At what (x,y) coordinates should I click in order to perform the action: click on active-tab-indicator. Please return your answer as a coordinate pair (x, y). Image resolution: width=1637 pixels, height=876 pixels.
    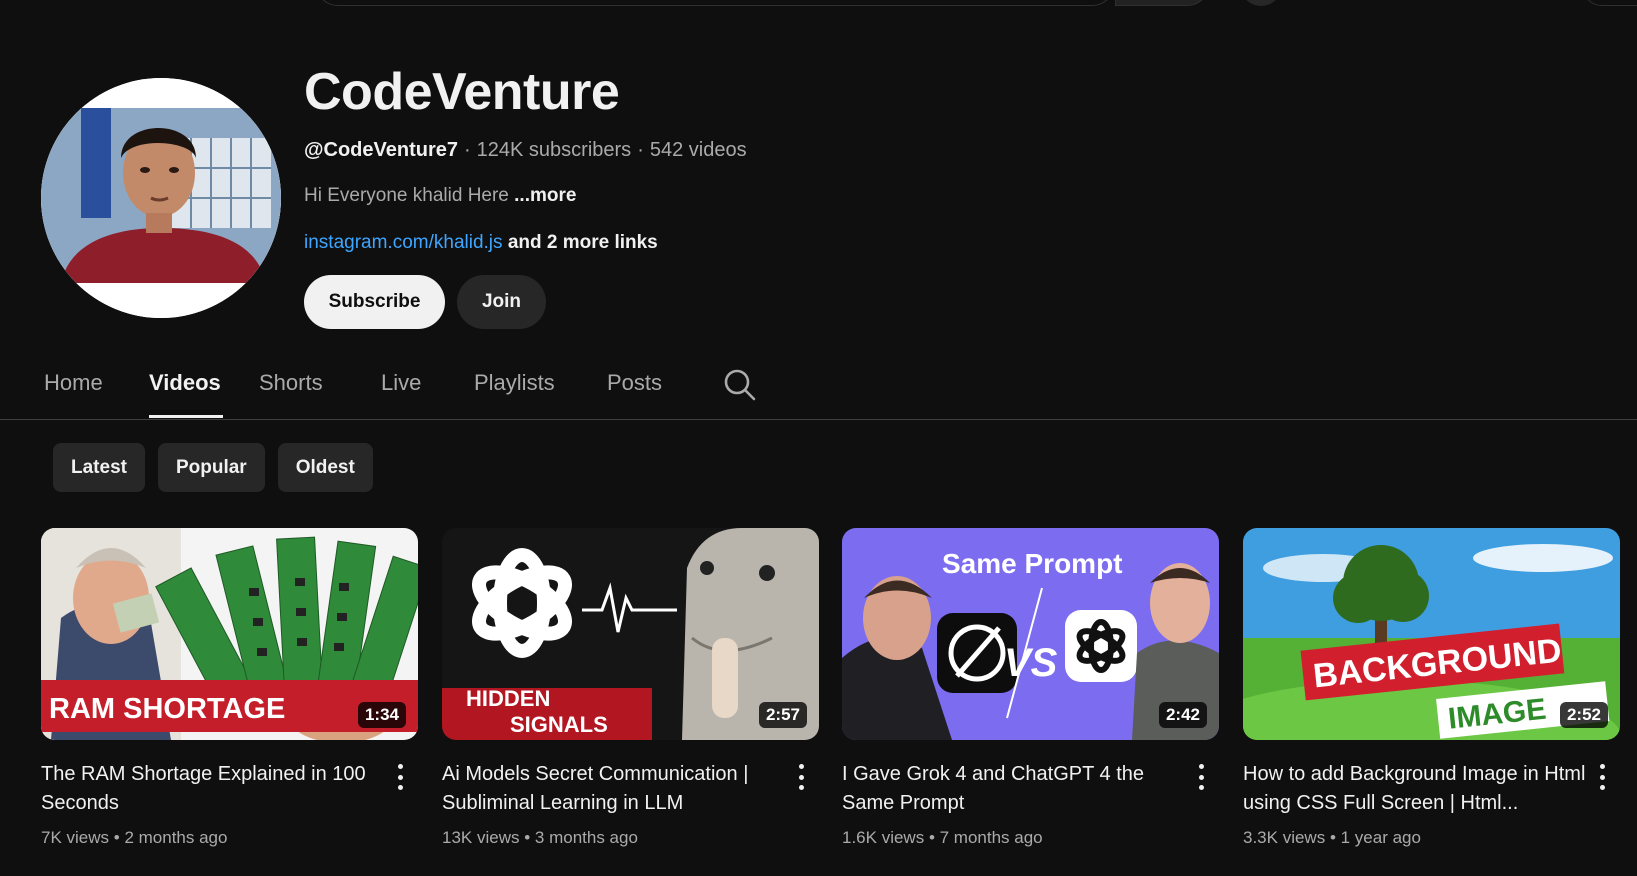
    Looking at the image, I should click on (186, 416).